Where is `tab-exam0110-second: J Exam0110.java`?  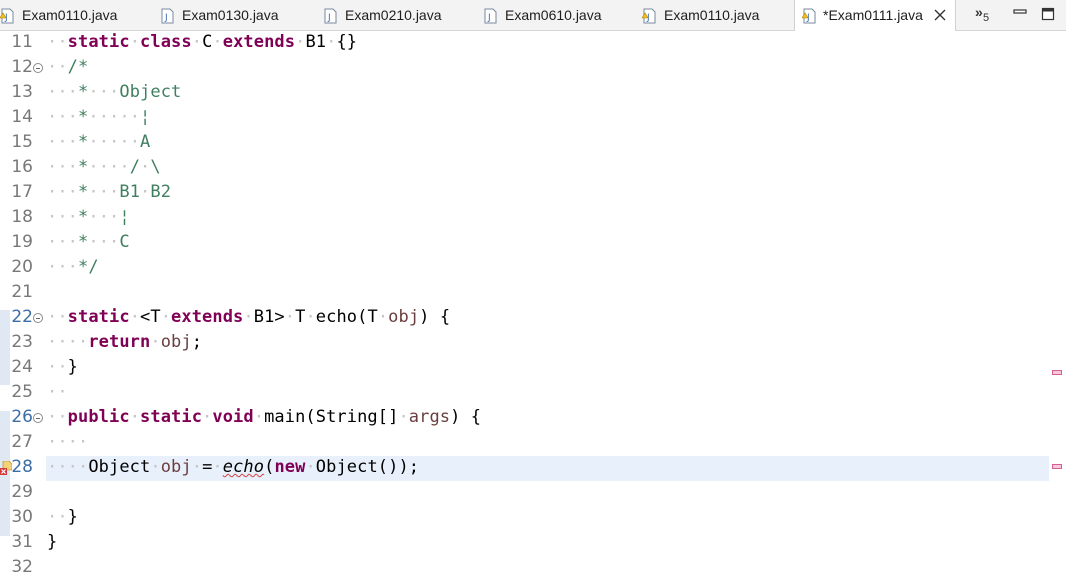 tab-exam0110-second: J Exam0110.java is located at coordinates (717, 15).